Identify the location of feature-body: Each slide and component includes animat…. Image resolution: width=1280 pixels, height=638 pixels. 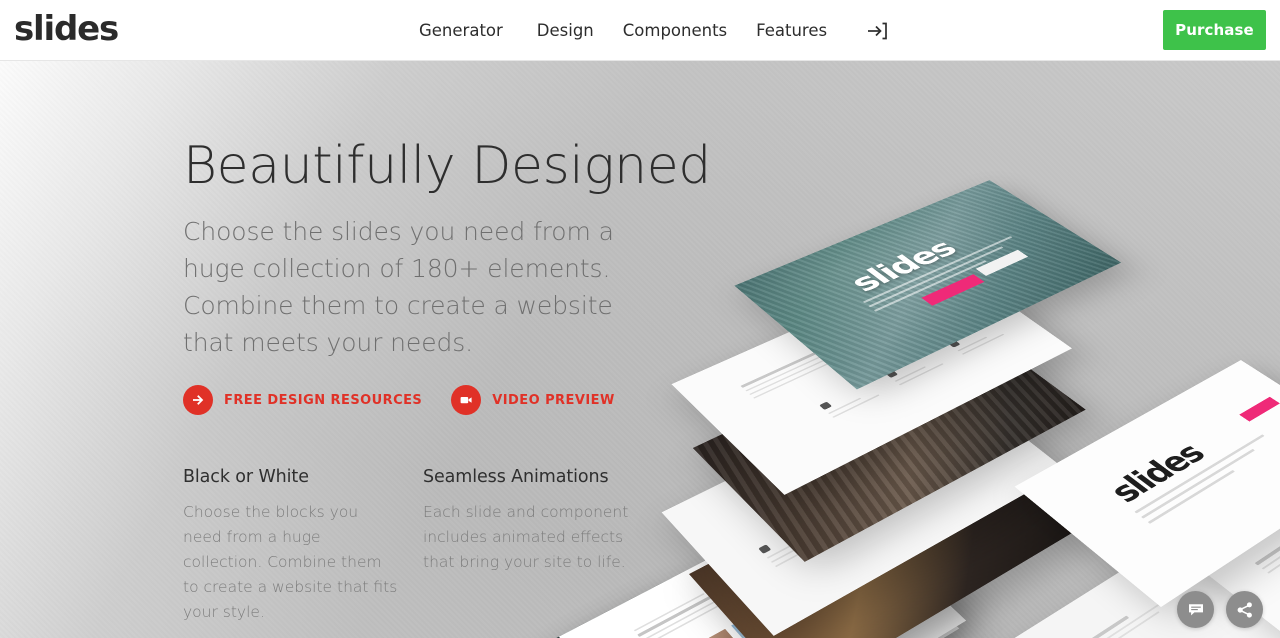
(526, 537).